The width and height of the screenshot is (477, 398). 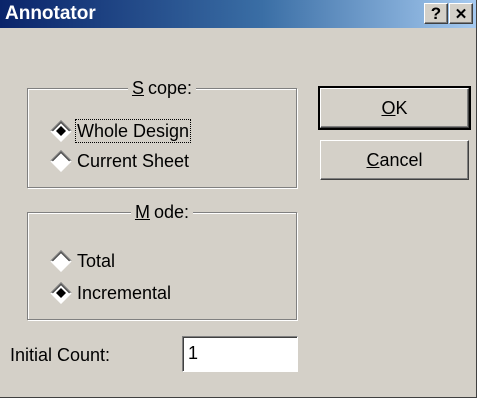 I want to click on radio-current-sheet-label: Current Sheet, so click(x=133, y=161).